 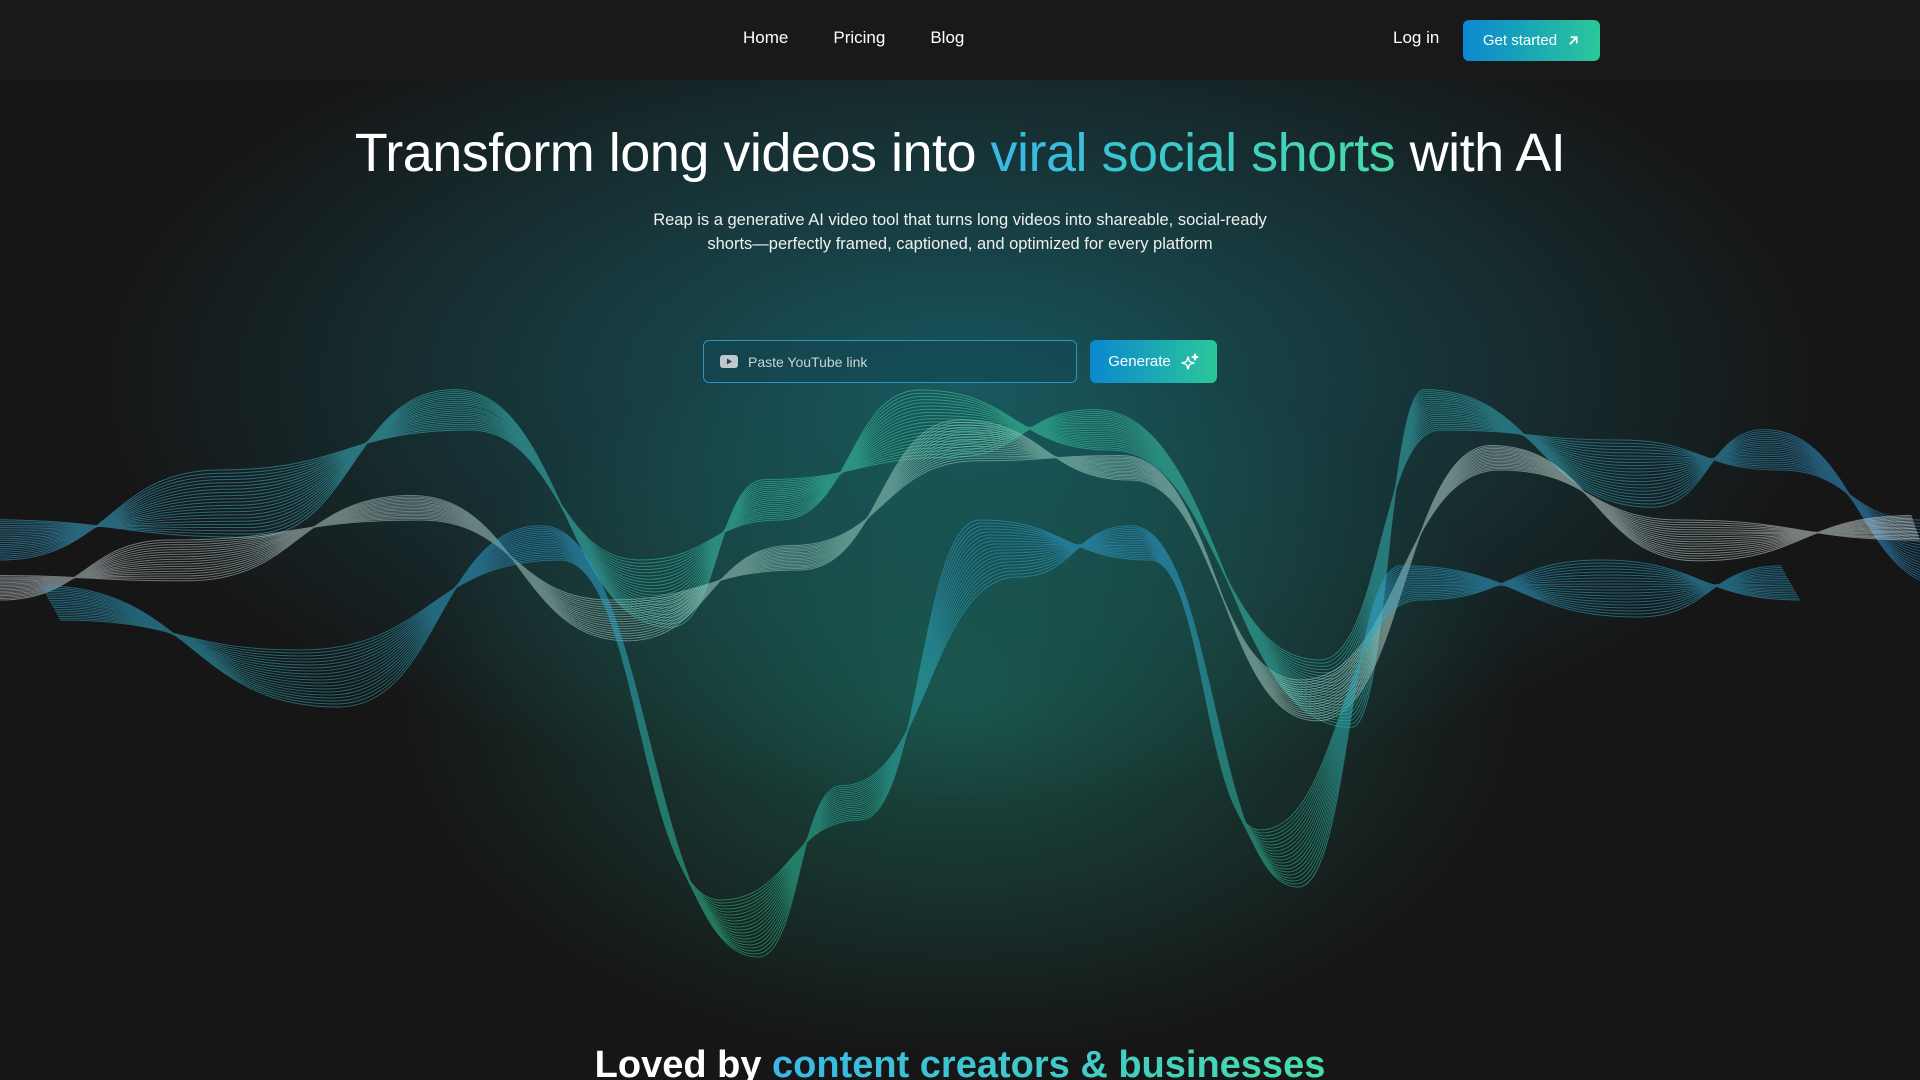 What do you see at coordinates (765, 38) in the screenshot?
I see `nav-link-home: Home` at bounding box center [765, 38].